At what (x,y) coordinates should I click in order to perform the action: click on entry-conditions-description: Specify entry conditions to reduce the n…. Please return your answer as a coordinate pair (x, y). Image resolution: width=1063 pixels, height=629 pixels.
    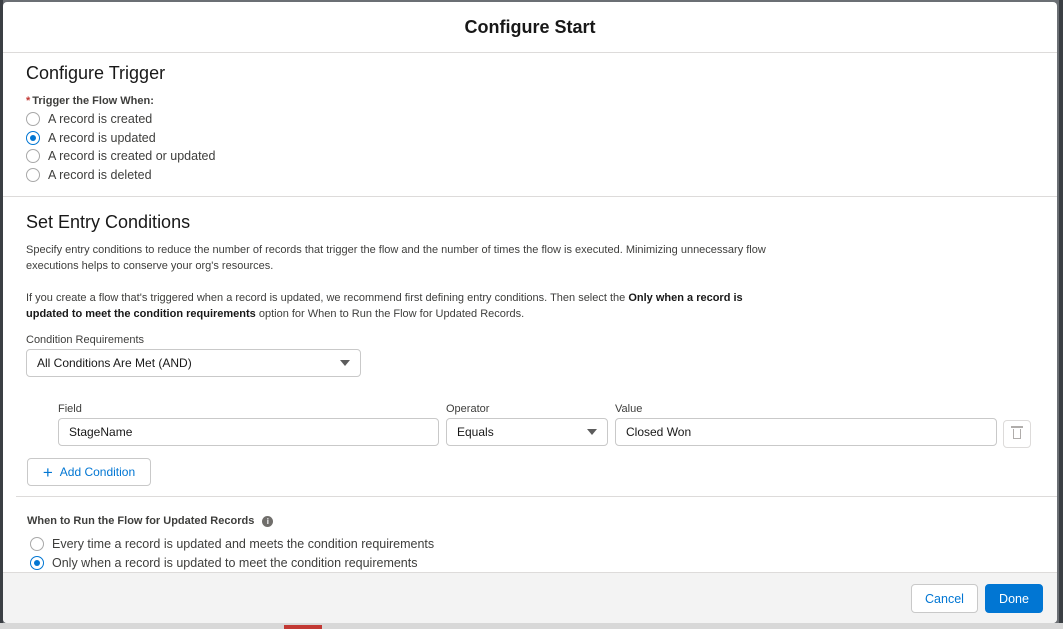
    Looking at the image, I should click on (396, 258).